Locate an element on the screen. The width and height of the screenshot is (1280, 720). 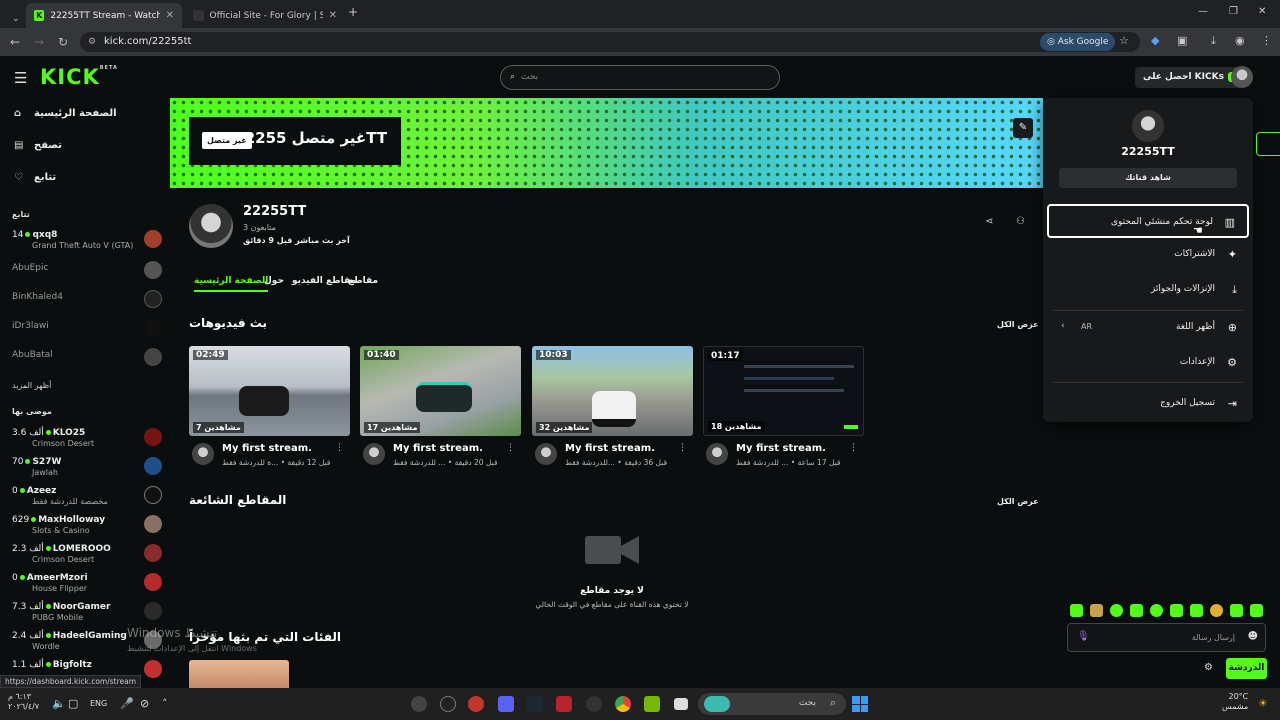
menu-item-subscriptions: الاشتراكات ✦ is located at coordinates (1148, 255).